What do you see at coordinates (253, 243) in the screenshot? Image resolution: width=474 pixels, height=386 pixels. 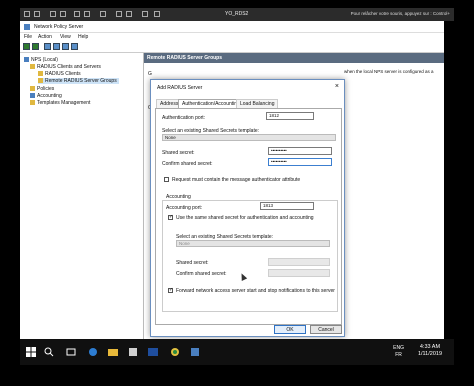 I see `acct-template-select: None` at bounding box center [253, 243].